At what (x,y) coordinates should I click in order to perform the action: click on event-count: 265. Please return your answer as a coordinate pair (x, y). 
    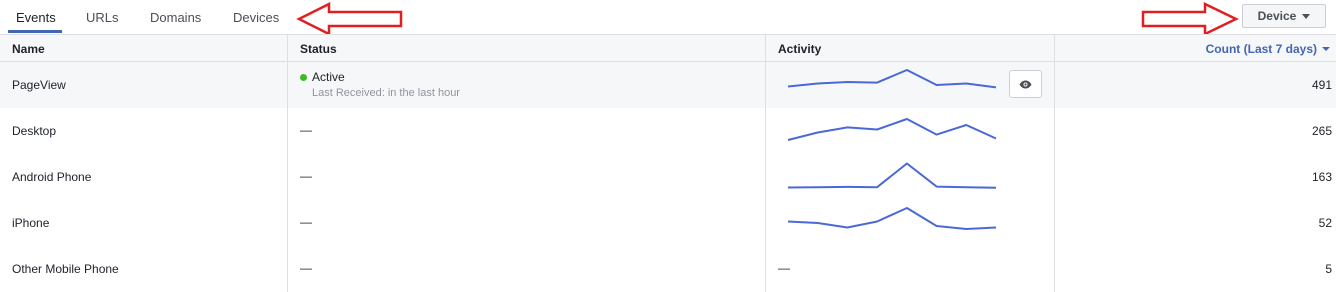
    Looking at the image, I should click on (1321, 131).